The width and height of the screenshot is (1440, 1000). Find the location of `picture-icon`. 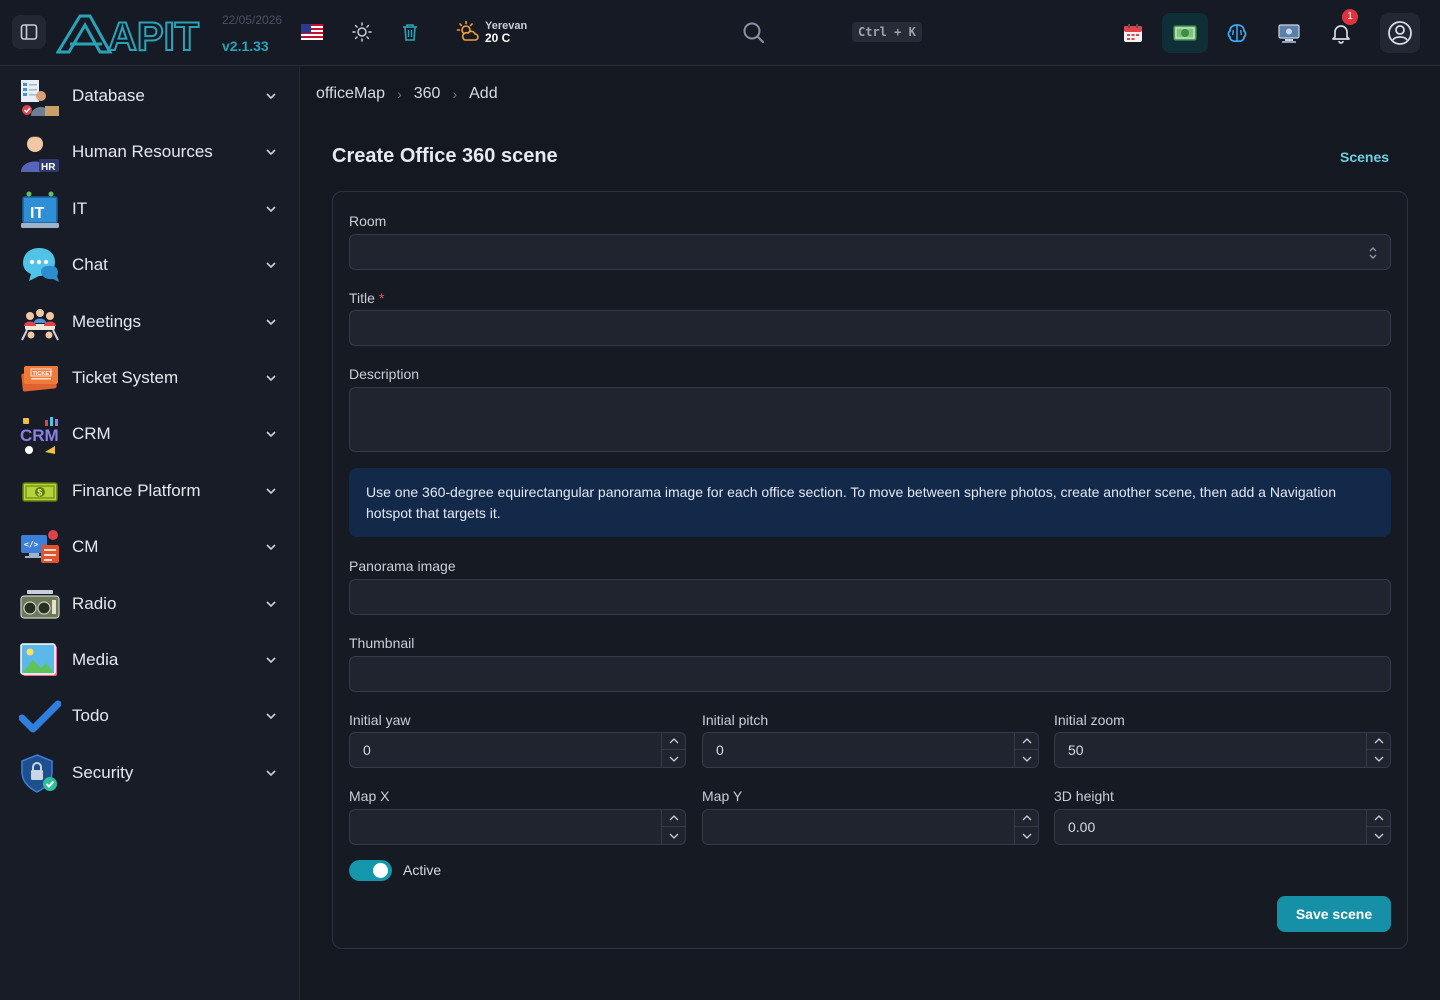

picture-icon is located at coordinates (38, 659).